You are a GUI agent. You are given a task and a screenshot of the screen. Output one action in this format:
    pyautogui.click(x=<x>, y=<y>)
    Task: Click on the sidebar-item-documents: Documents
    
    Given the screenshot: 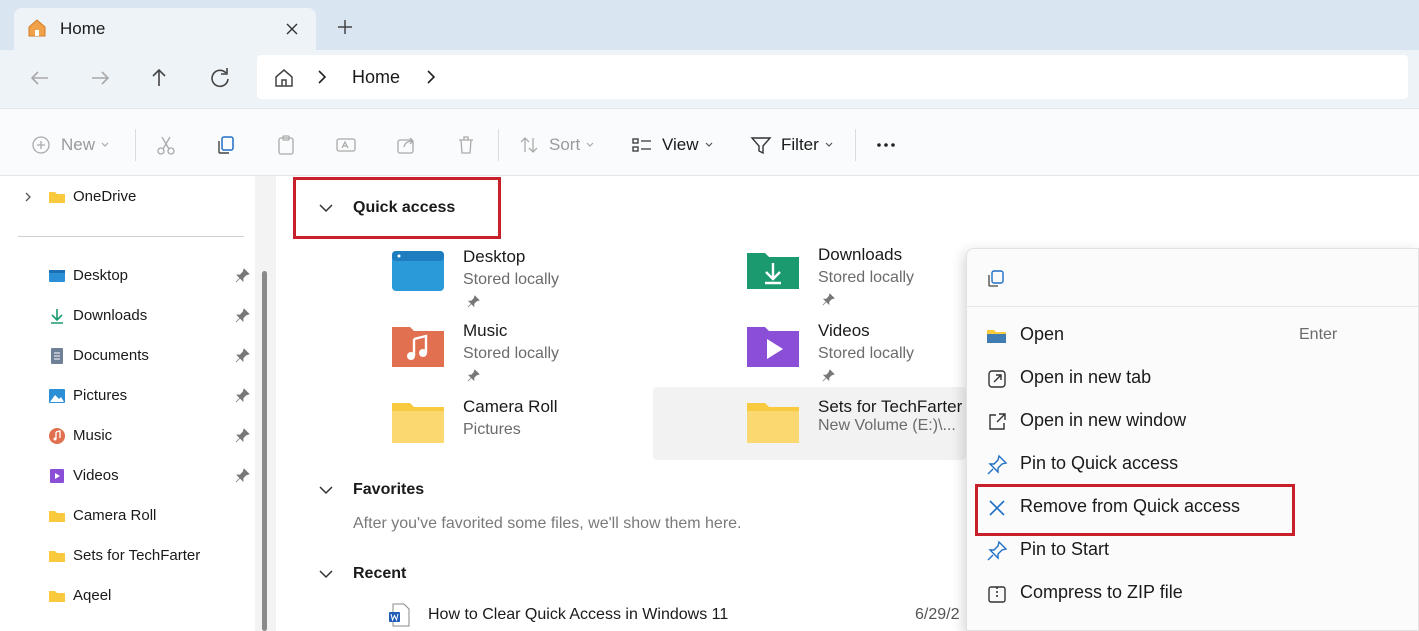 What is the action you would take?
    pyautogui.click(x=127, y=356)
    